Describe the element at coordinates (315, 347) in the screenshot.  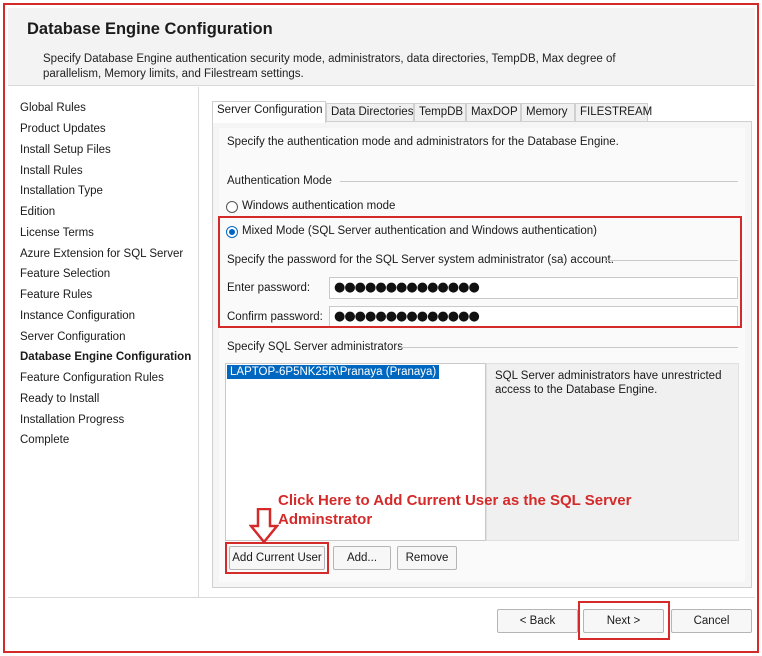
I see `admins-label: Specify SQL Server administrators` at that location.